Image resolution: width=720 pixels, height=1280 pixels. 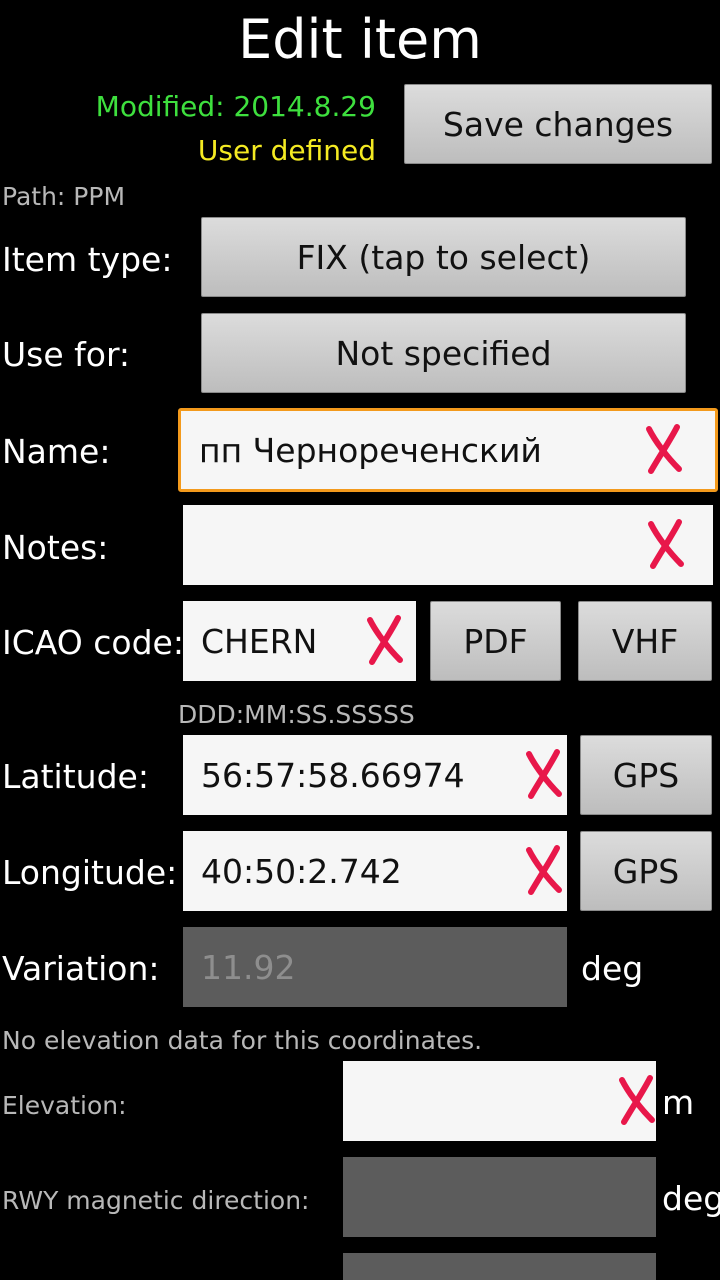 What do you see at coordinates (235, 106) in the screenshot?
I see `modified-date: Modified: 2014.8.29` at bounding box center [235, 106].